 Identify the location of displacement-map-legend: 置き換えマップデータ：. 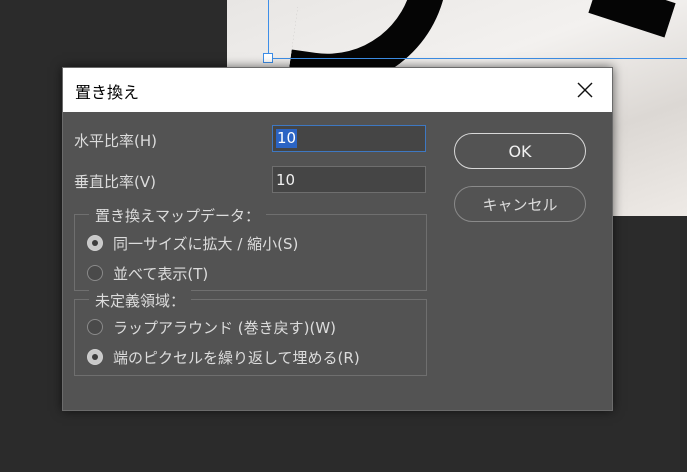
(178, 215).